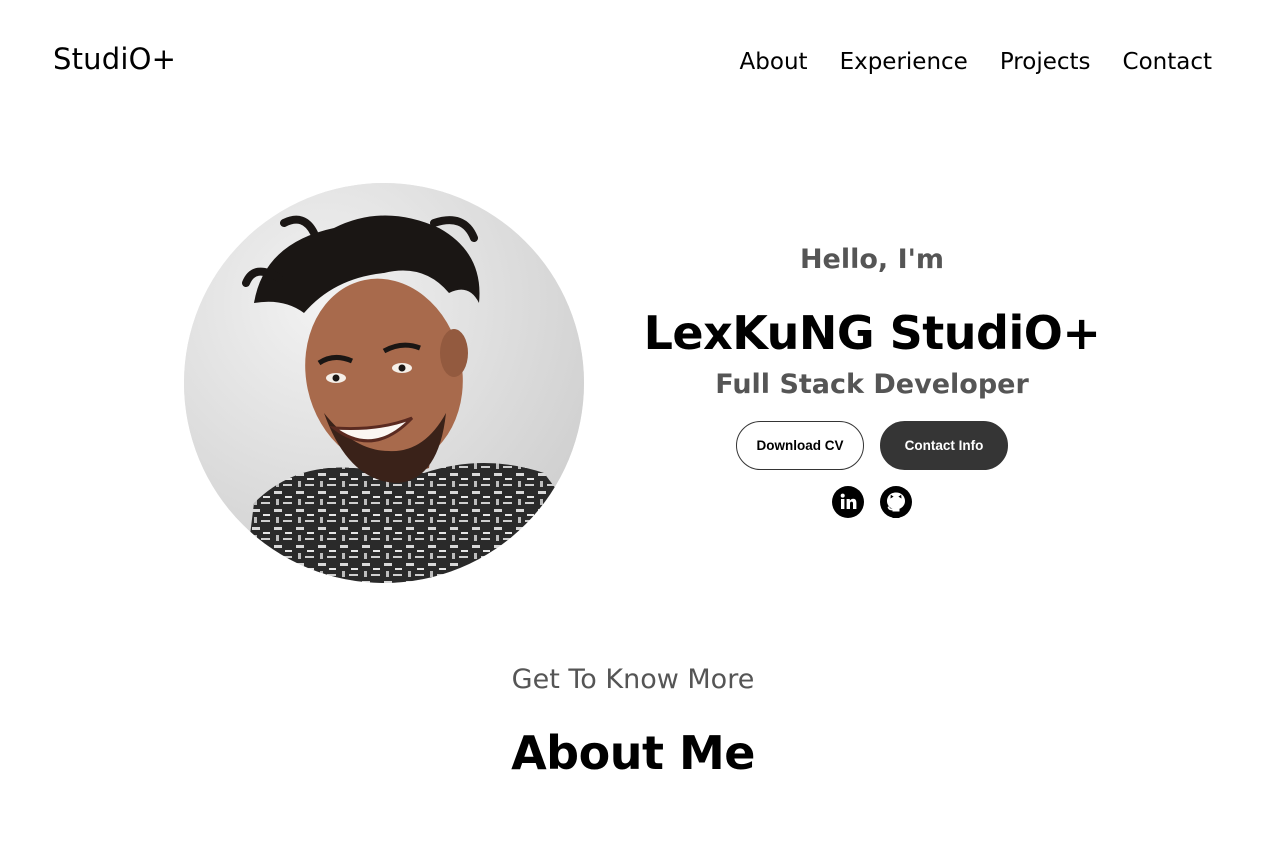 The height and width of the screenshot is (863, 1276). Describe the element at coordinates (872, 384) in the screenshot. I see `hero-role: Full Stack Developer` at that location.